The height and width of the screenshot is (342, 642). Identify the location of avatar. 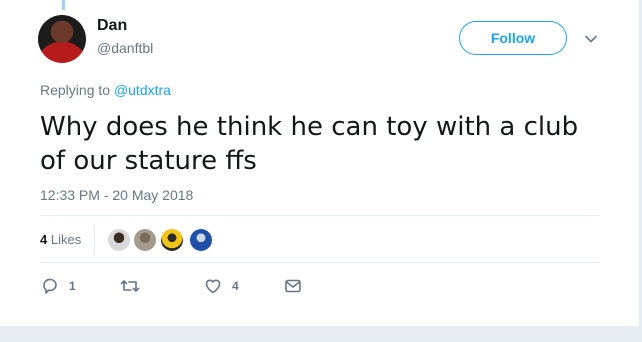
(62, 39).